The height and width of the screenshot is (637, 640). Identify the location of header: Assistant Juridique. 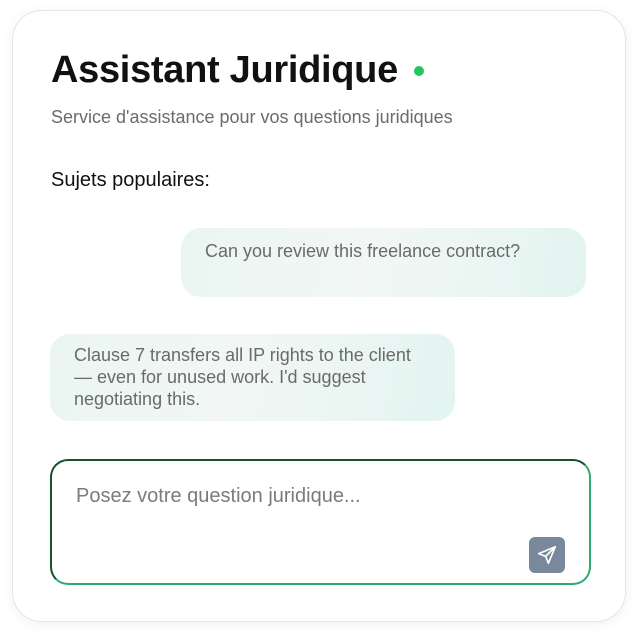
(237, 70).